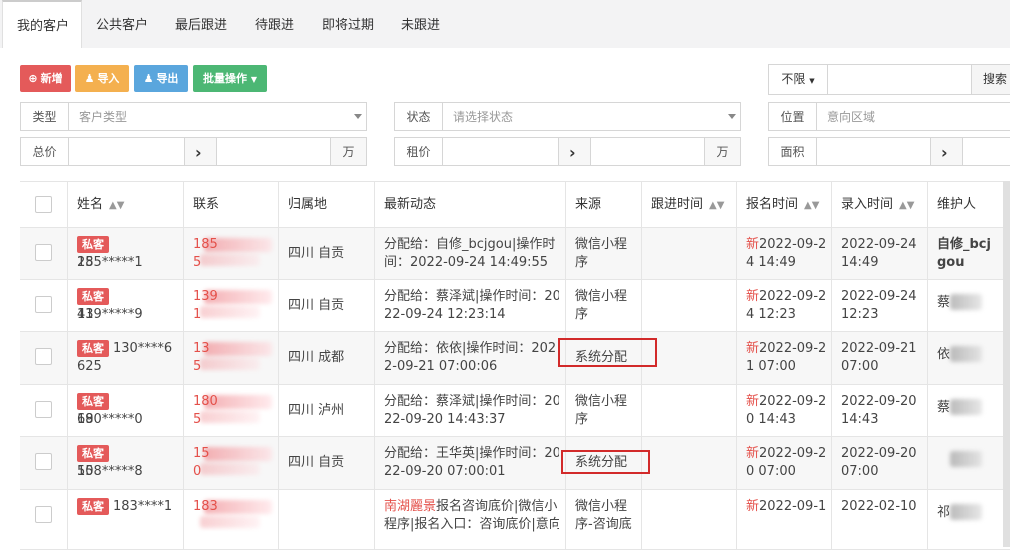  I want to click on type-select: 客户类型, so click(217, 116).